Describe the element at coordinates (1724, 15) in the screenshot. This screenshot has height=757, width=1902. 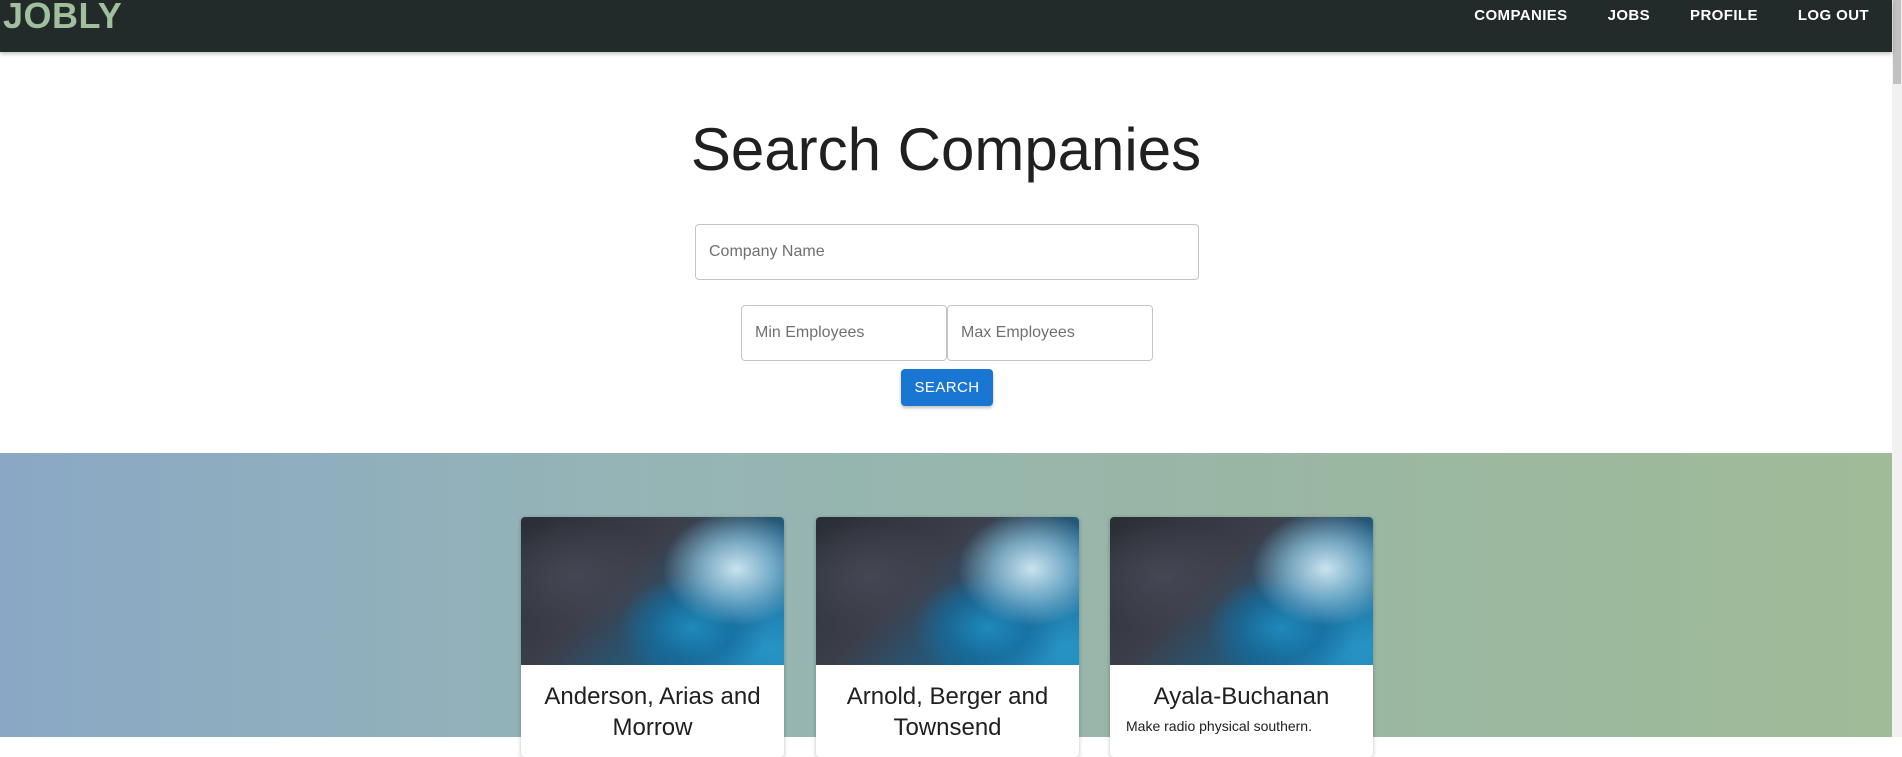
I see `nav-link-profile: PROFILE` at that location.